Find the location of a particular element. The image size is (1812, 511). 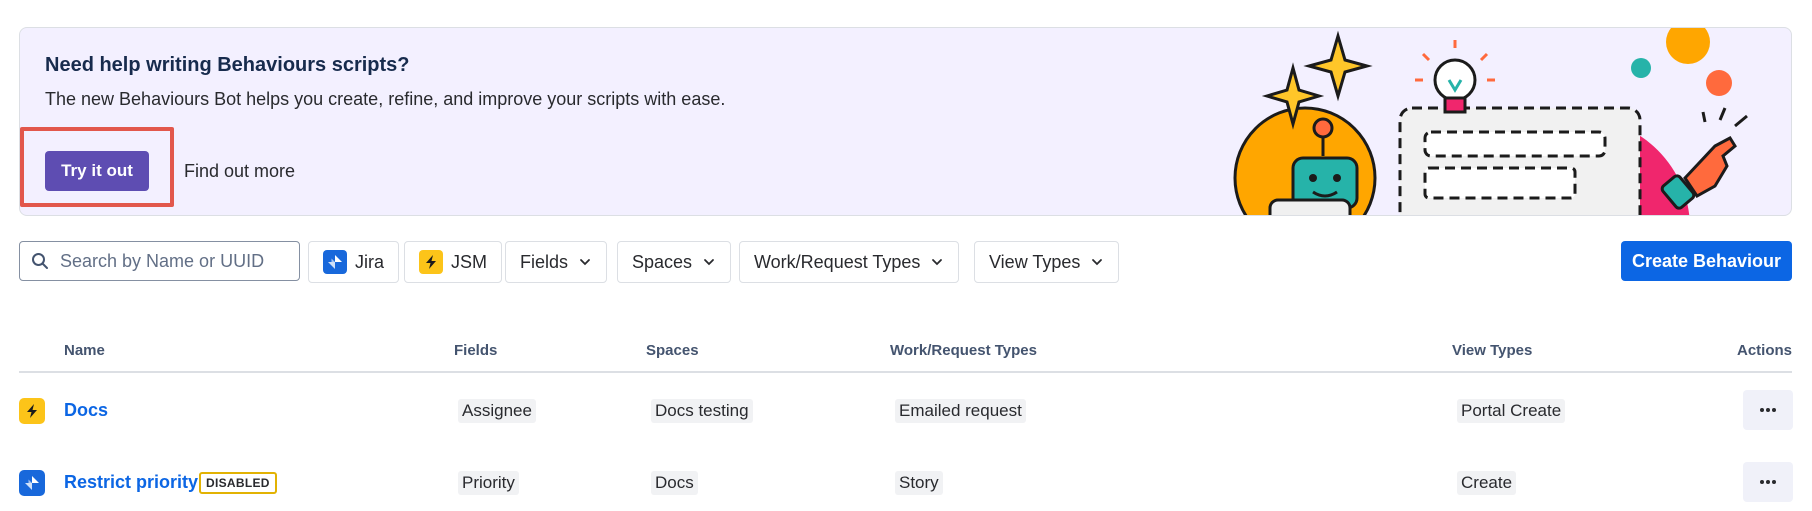

search-box is located at coordinates (159, 261).